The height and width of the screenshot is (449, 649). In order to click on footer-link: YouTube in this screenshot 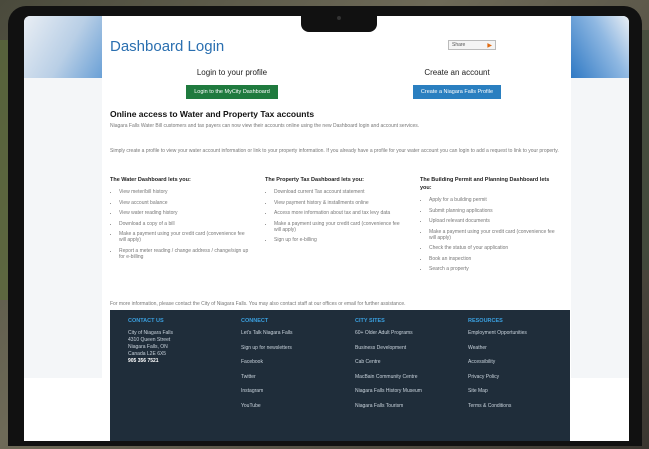, I will do `click(291, 406)`.